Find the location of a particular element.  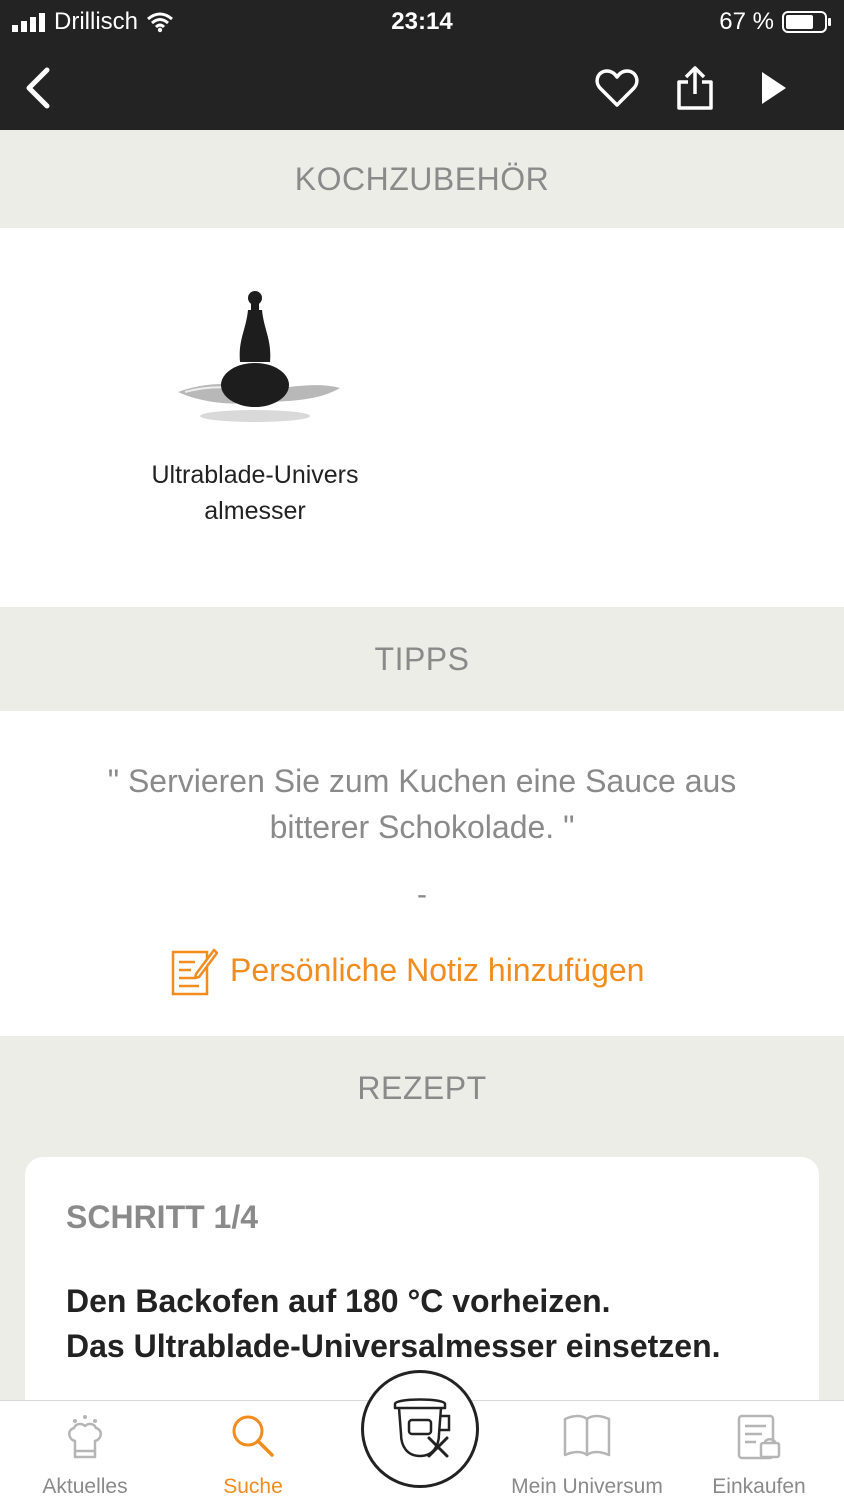

section-header-accessories: KOCHZUBEHÖR is located at coordinates (422, 179).